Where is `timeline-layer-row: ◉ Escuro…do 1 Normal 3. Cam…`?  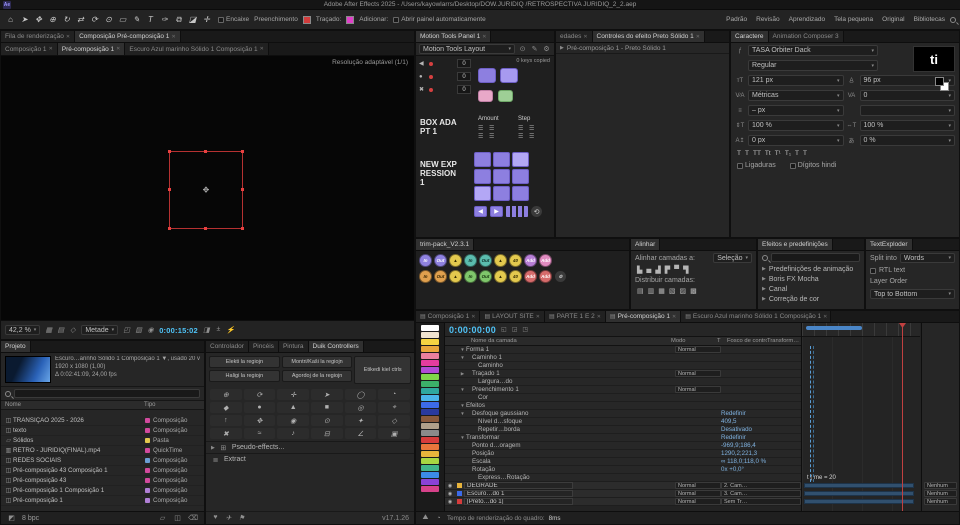 timeline-layer-row: ◉ Escuro…do 1 Normal 3. Cam… is located at coordinates (623, 494).